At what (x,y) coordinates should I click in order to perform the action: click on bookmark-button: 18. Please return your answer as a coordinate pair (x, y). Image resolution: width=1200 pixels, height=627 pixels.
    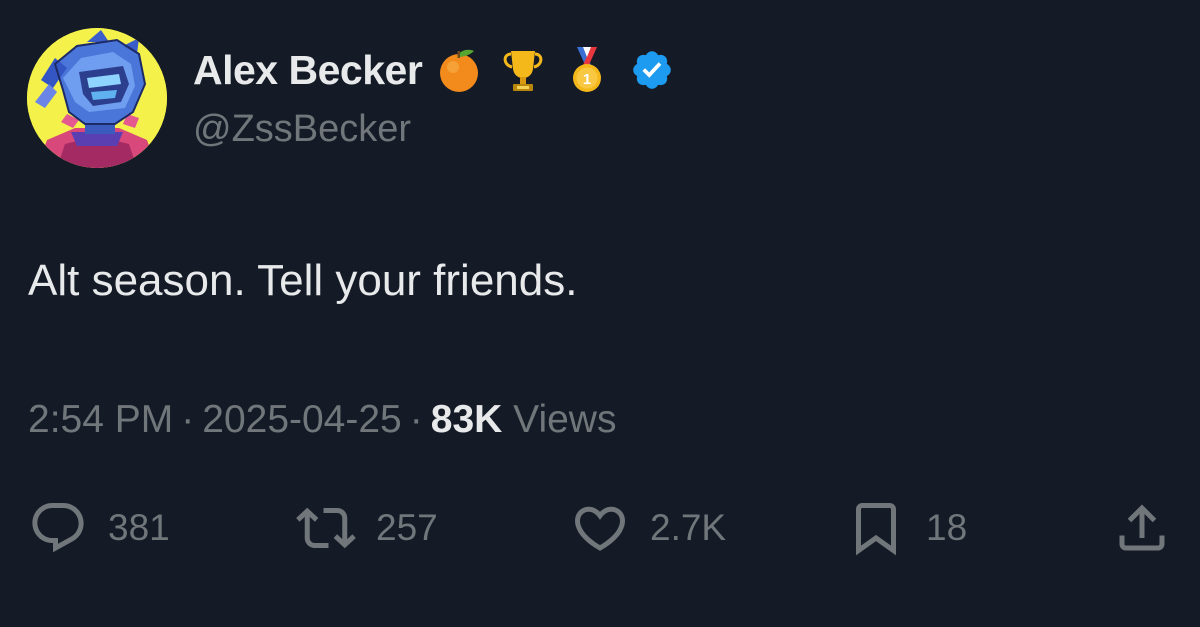
    Looking at the image, I should click on (906, 528).